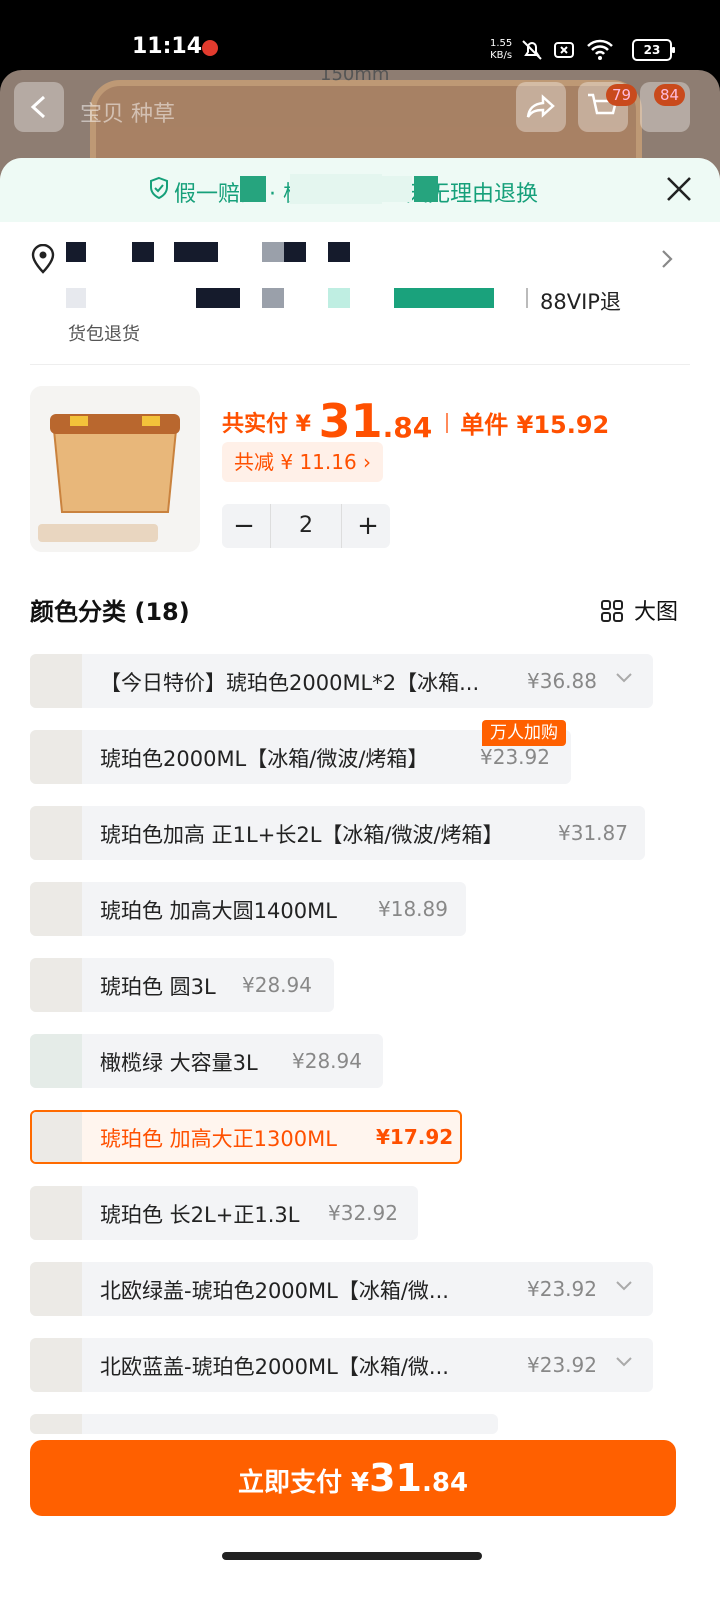  I want to click on discount-badge: 共减 ¥ 11.16 ›, so click(303, 462).